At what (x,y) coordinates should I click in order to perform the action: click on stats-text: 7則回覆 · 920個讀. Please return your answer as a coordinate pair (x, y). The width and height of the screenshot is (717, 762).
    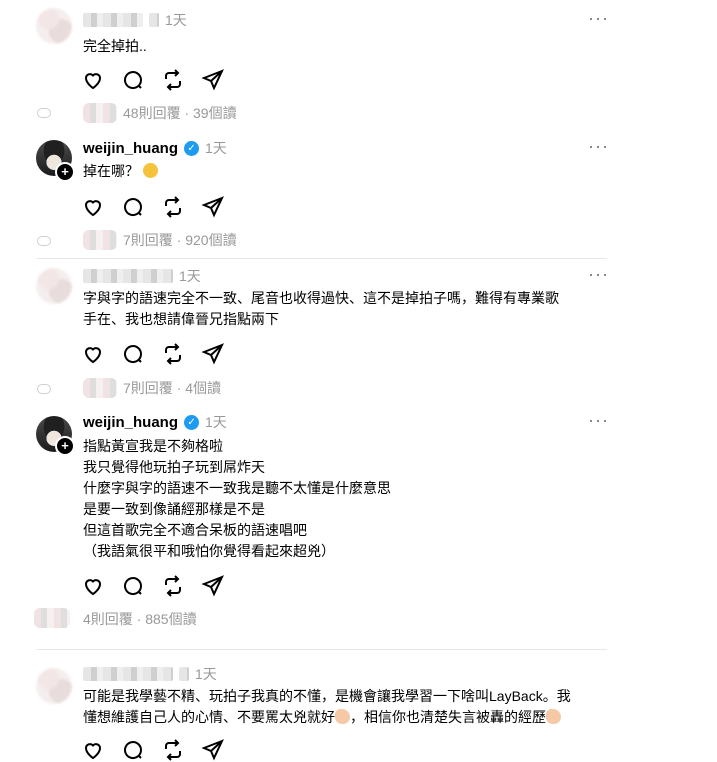
    Looking at the image, I should click on (180, 240).